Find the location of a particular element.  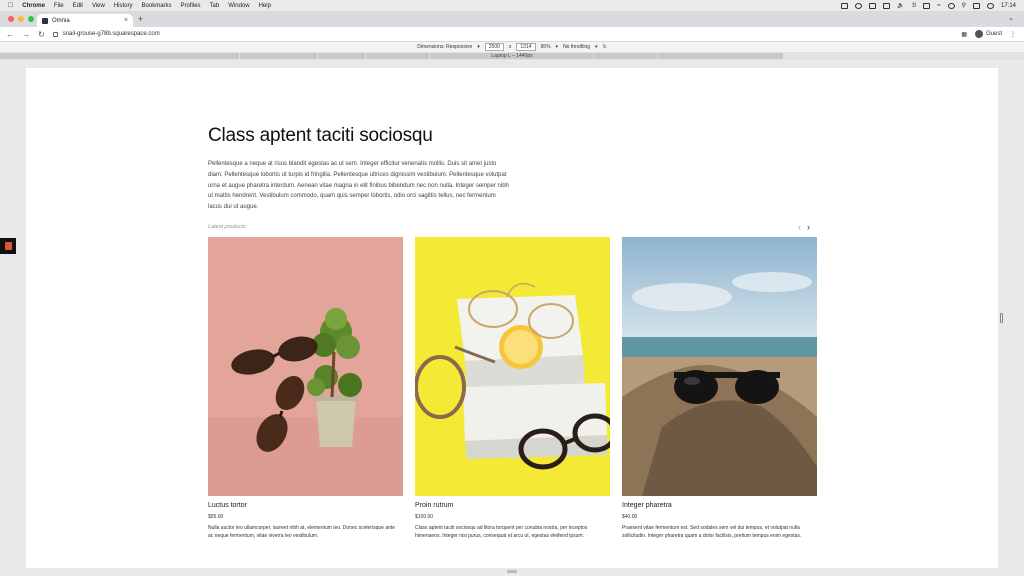

zoom-window-button is located at coordinates (31, 19).